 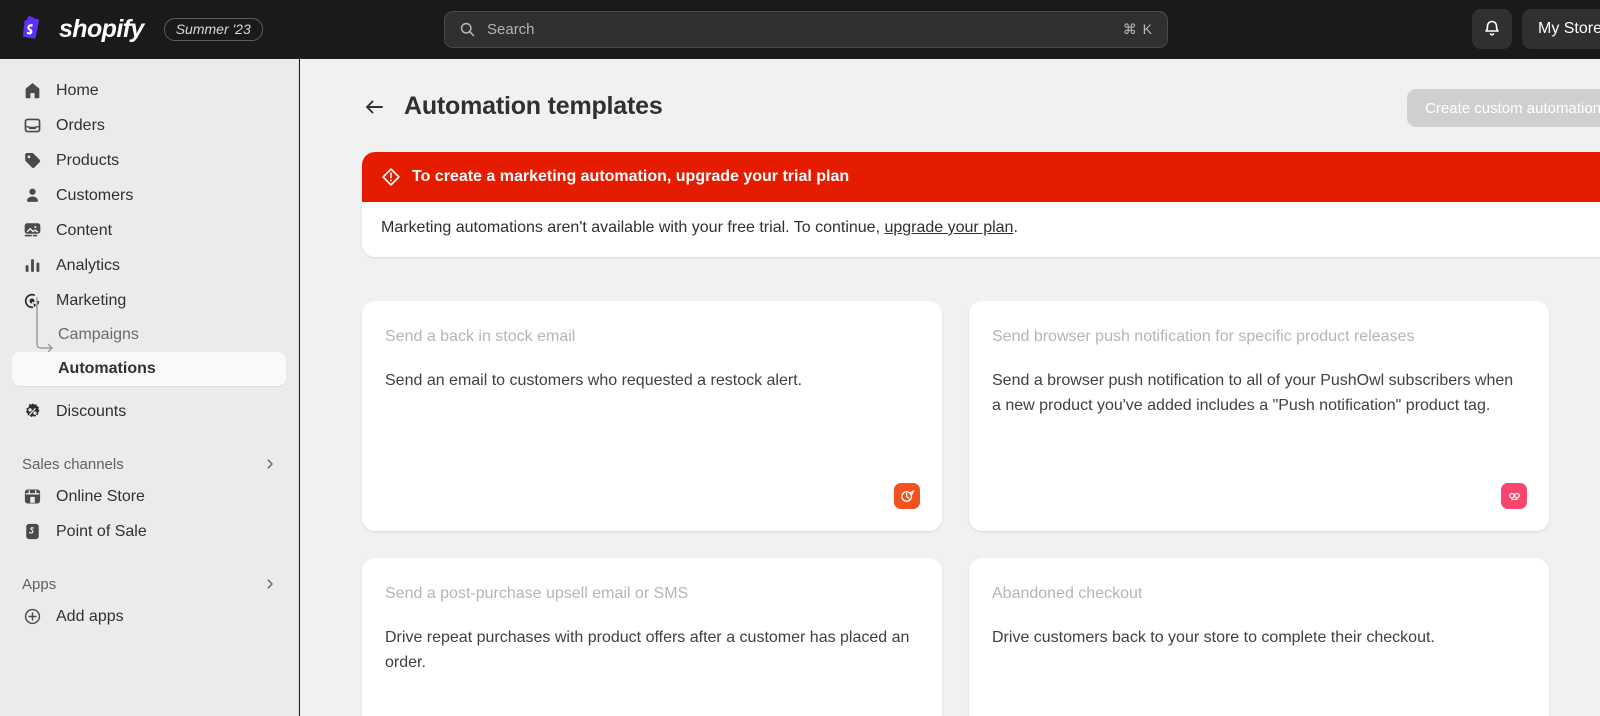 What do you see at coordinates (480, 336) in the screenshot?
I see `template-title: Send a back in stock email` at bounding box center [480, 336].